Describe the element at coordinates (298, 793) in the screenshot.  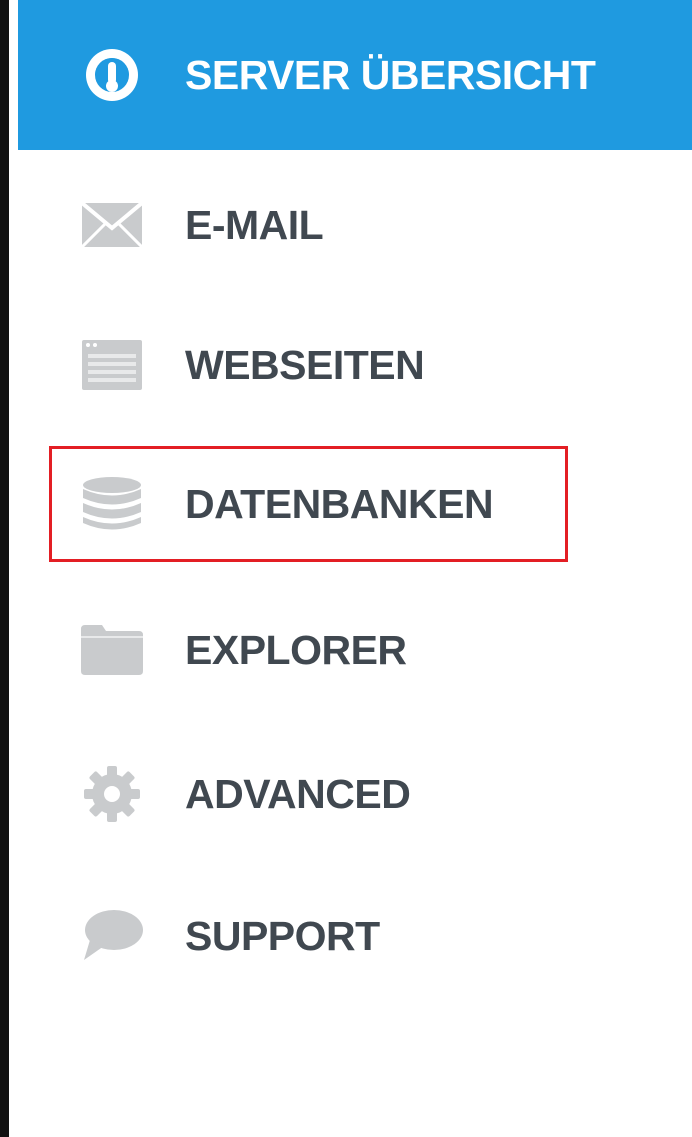
I see `sidebar-item-label: ADVANCED` at that location.